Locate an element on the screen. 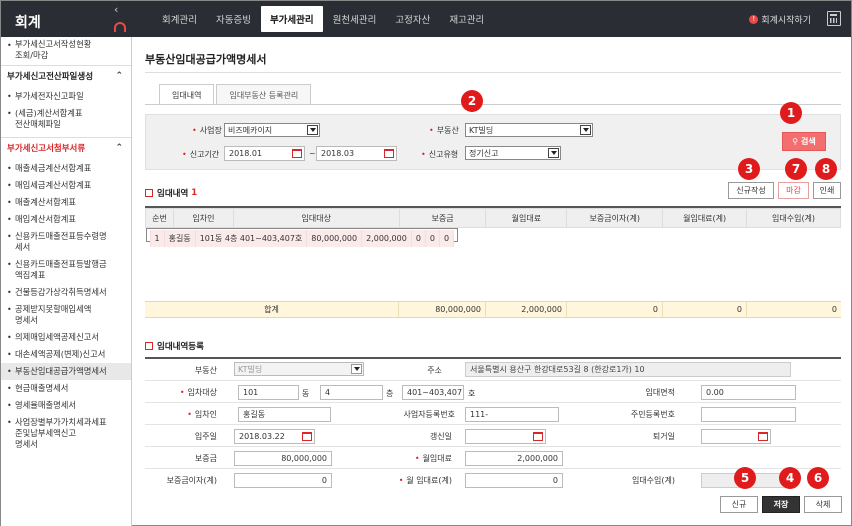 The image size is (852, 526). form-renew-input is located at coordinates (505, 436).